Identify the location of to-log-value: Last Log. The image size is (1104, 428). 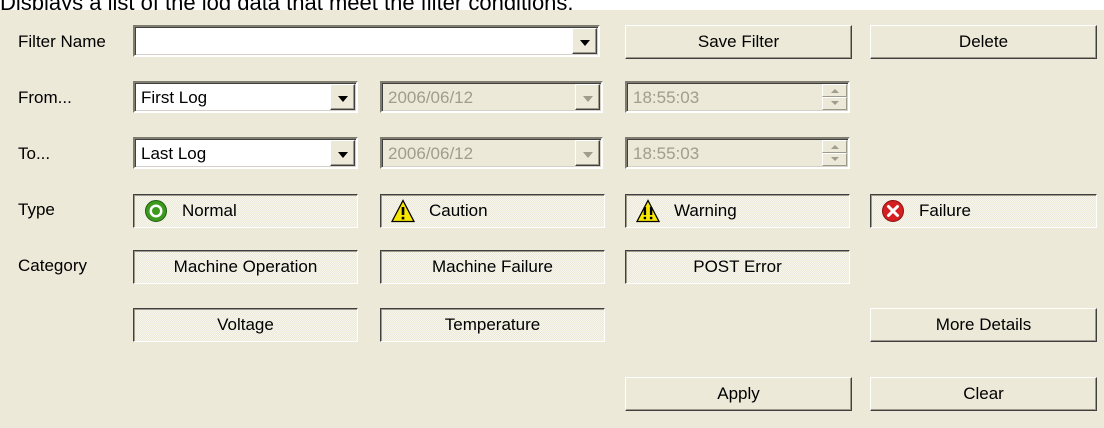
(174, 153).